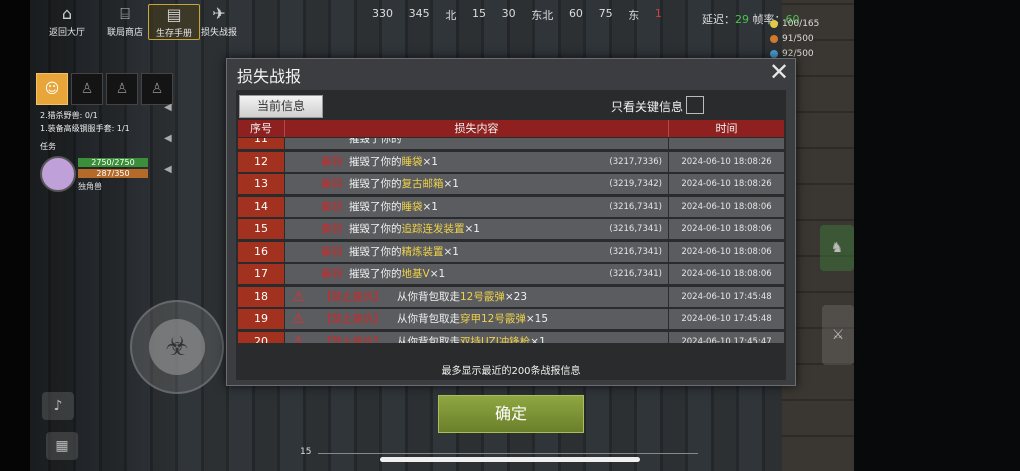 This screenshot has height=471, width=1020. I want to click on team-slot-2: ♙, so click(87, 89).